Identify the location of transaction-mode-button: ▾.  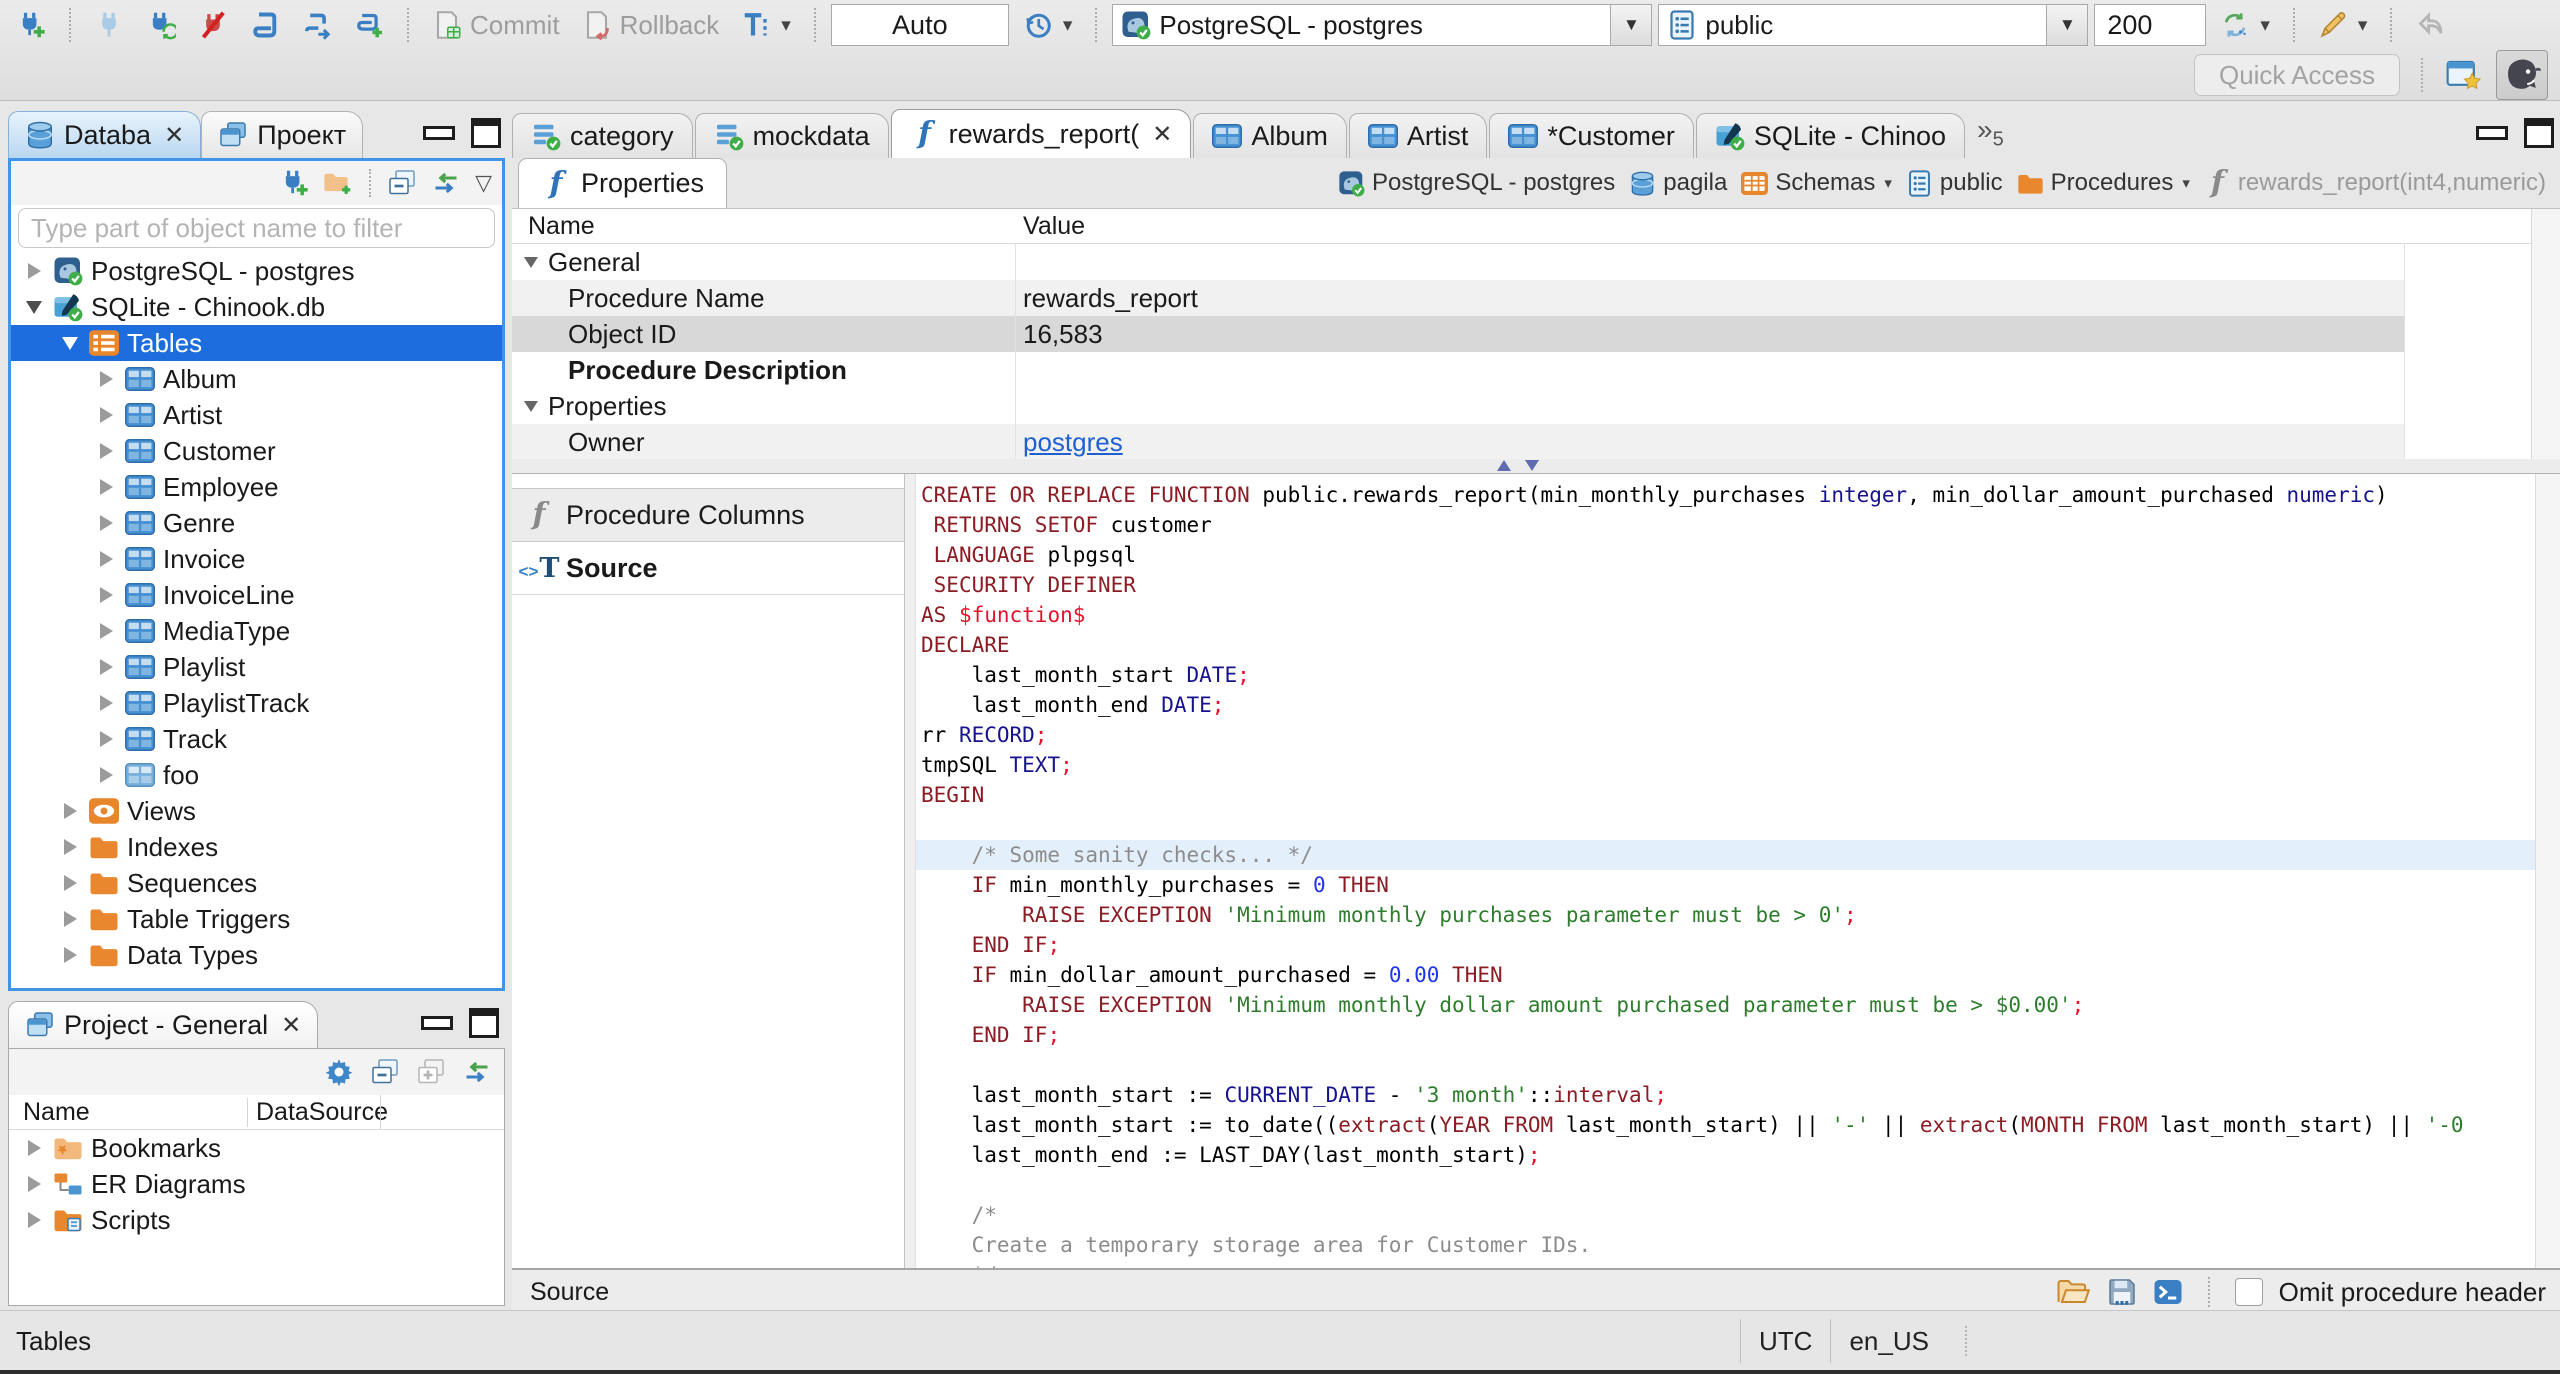
(766, 25).